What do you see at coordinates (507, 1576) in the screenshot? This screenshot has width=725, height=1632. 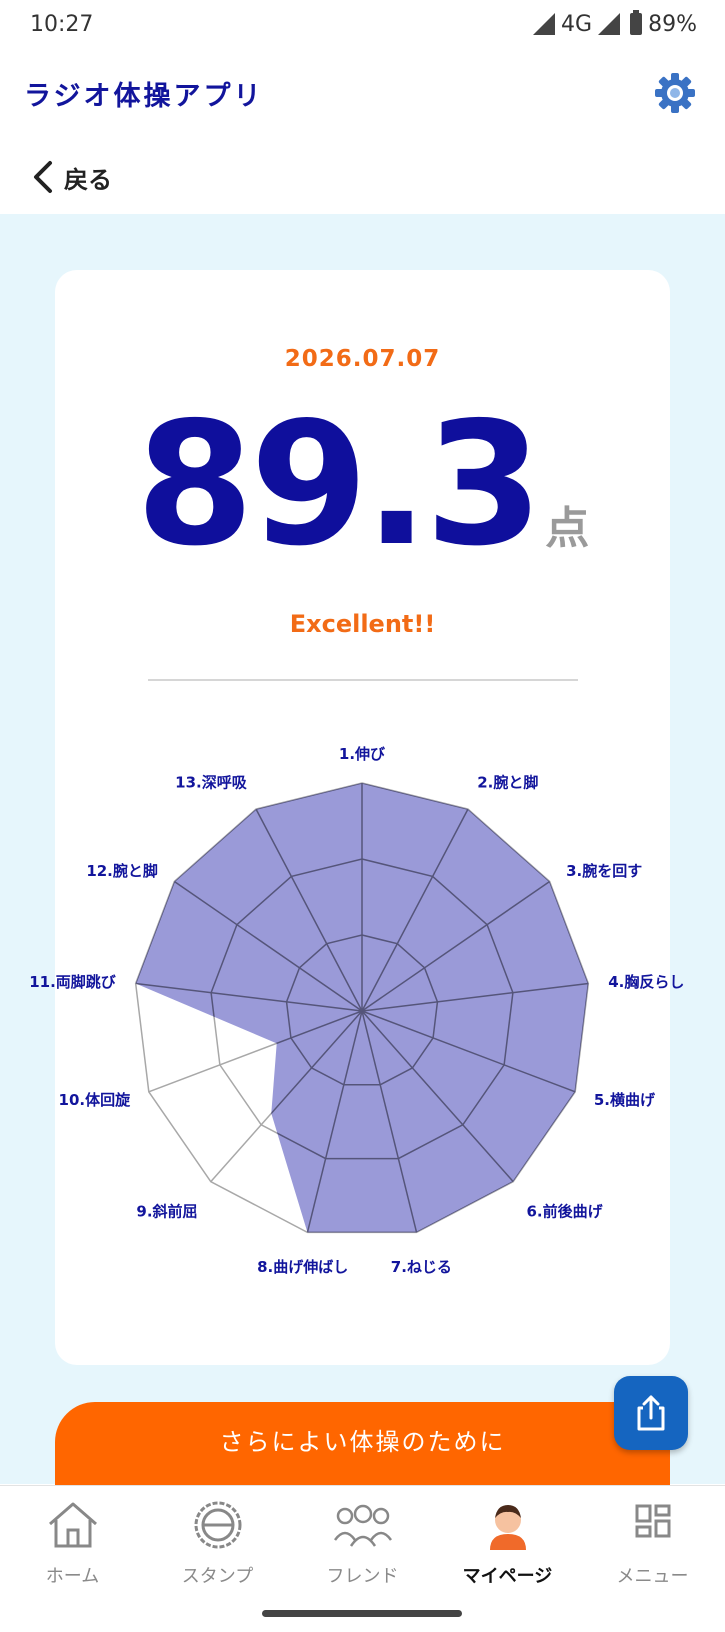 I see `nav-label-mypage: マイページ` at bounding box center [507, 1576].